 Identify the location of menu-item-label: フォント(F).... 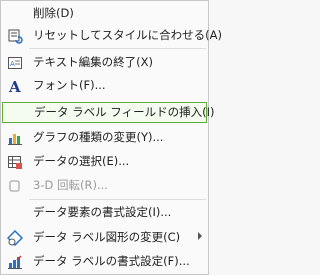
(69, 85).